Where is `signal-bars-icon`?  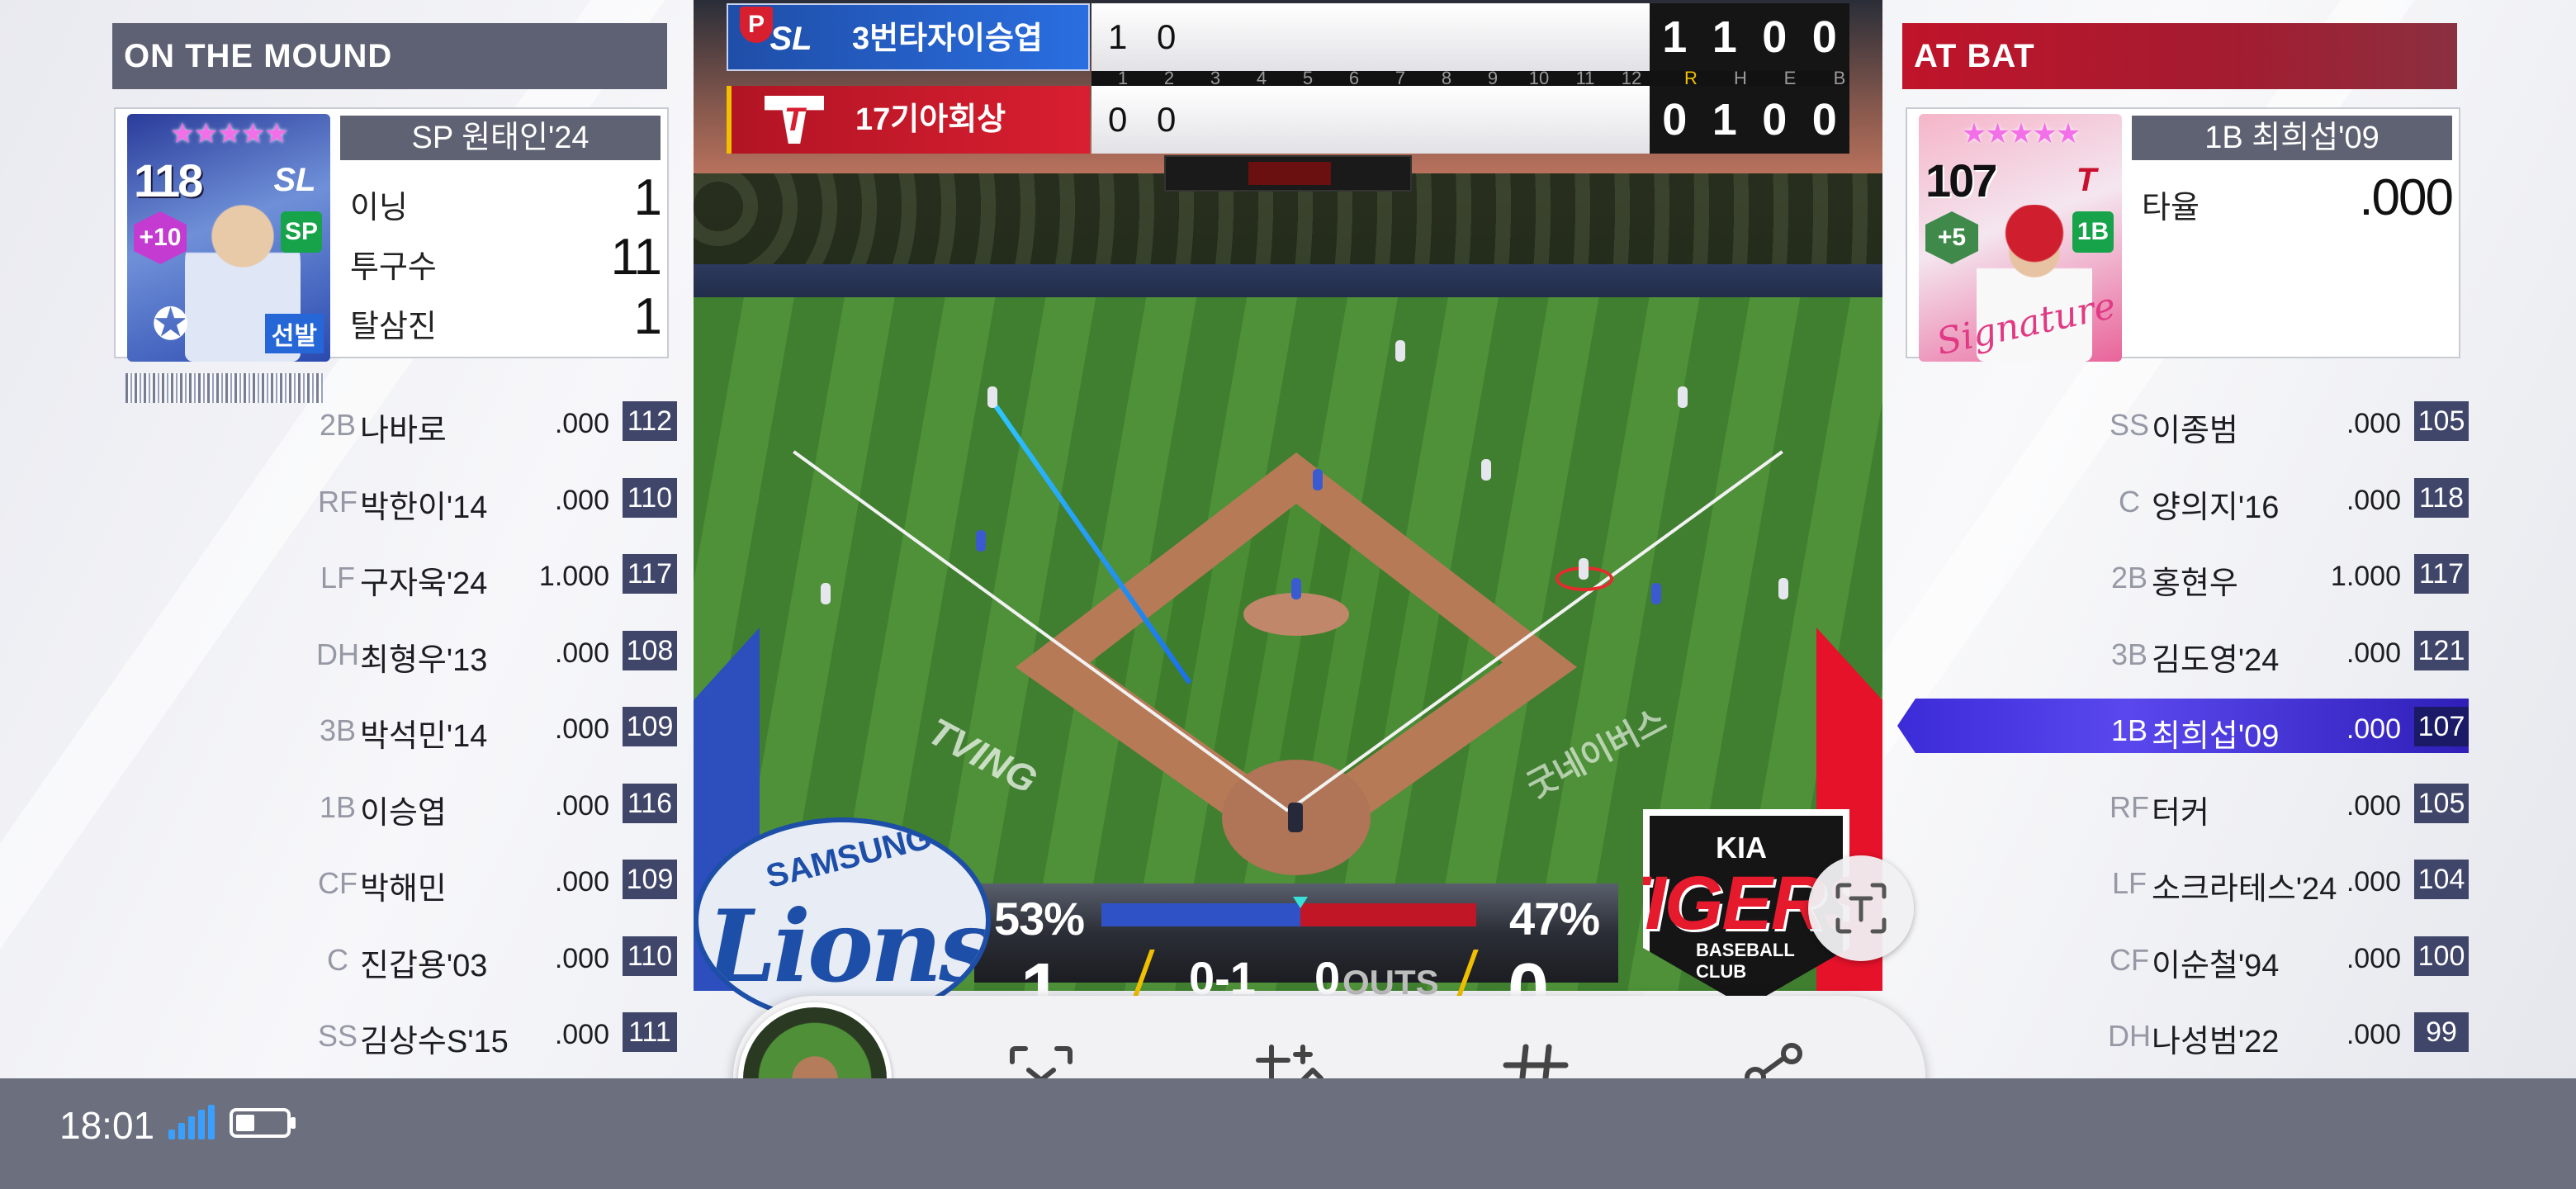
signal-bars-icon is located at coordinates (191, 1122).